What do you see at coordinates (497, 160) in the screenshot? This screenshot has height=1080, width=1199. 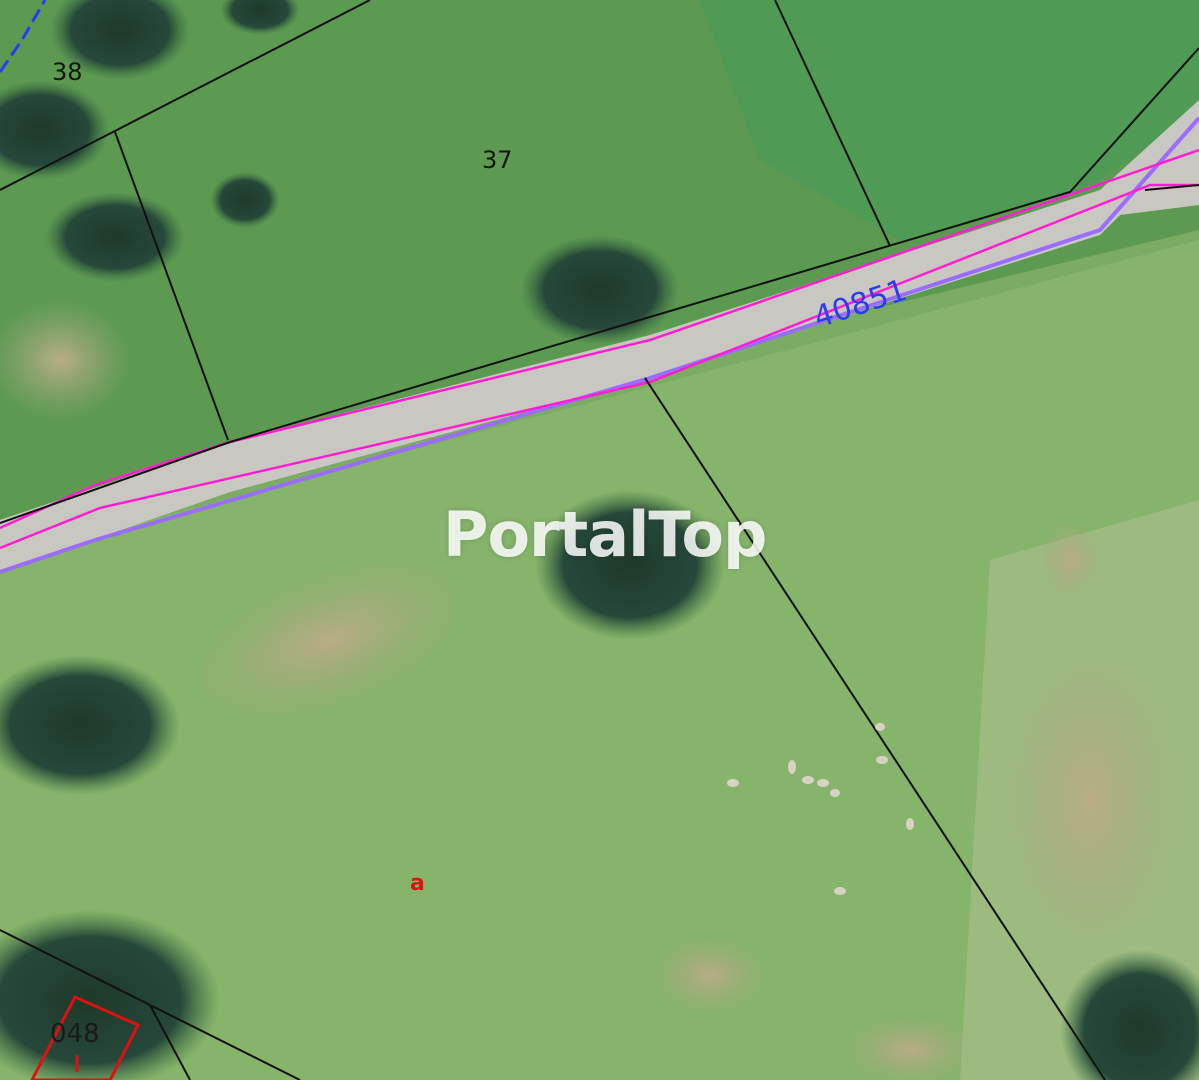 I see `parcel-label-37: 37` at bounding box center [497, 160].